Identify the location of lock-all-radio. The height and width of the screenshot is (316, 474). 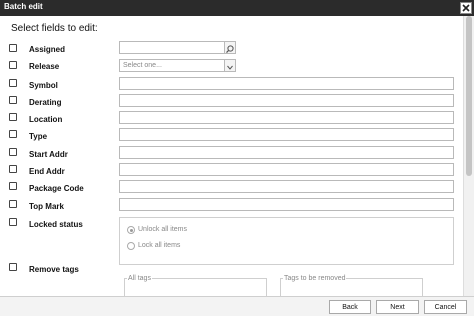
(131, 246).